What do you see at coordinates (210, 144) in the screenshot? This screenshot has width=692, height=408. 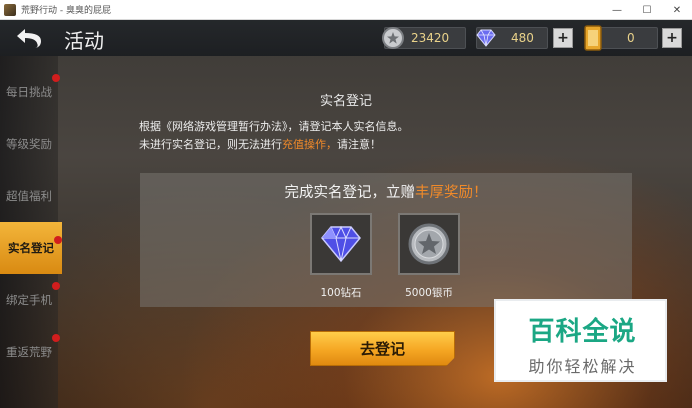 I see `notice-text: 未进行实名登记，则无法进行` at bounding box center [210, 144].